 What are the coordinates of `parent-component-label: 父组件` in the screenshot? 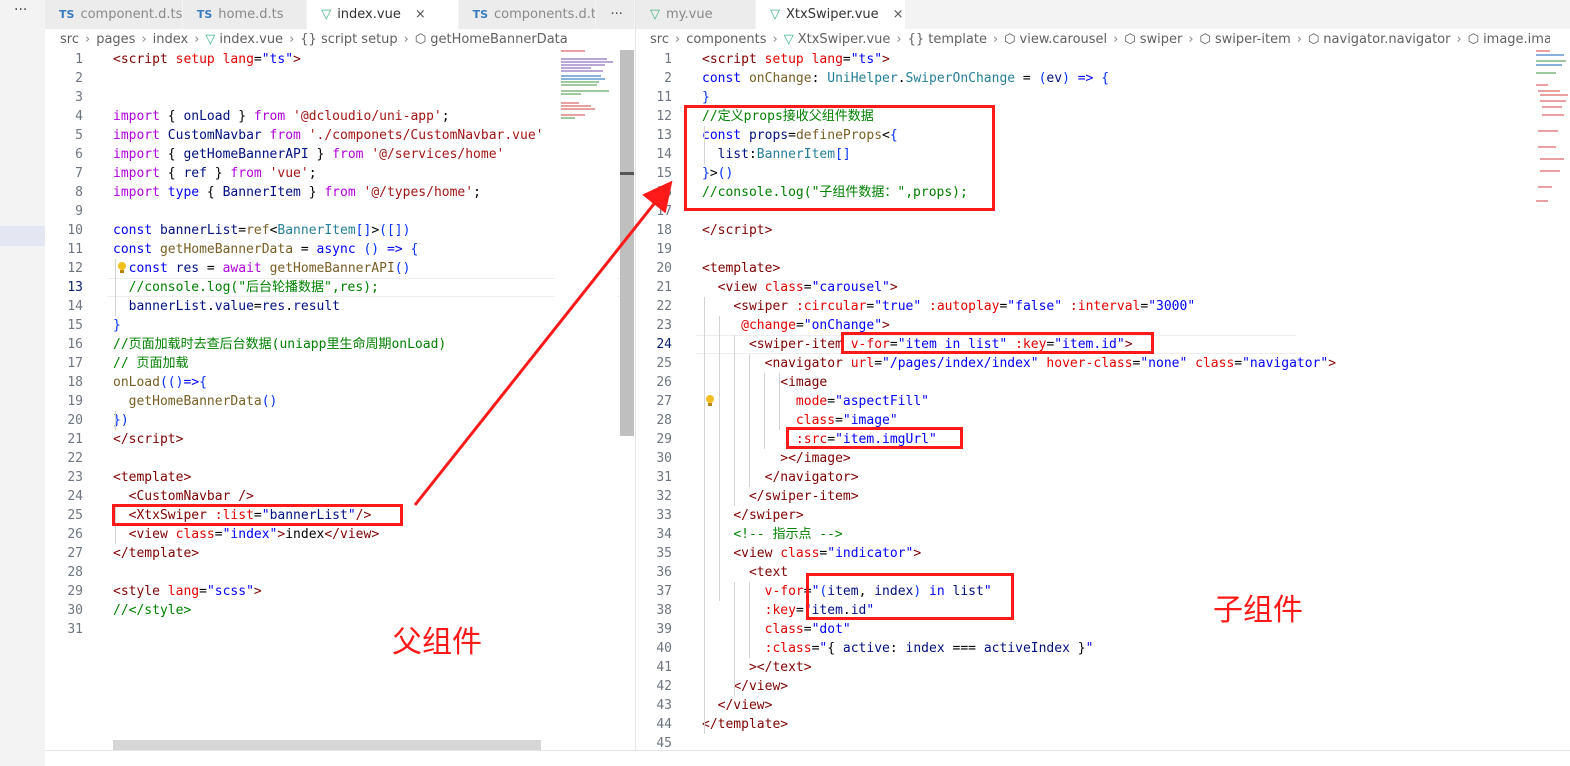 It's located at (437, 642).